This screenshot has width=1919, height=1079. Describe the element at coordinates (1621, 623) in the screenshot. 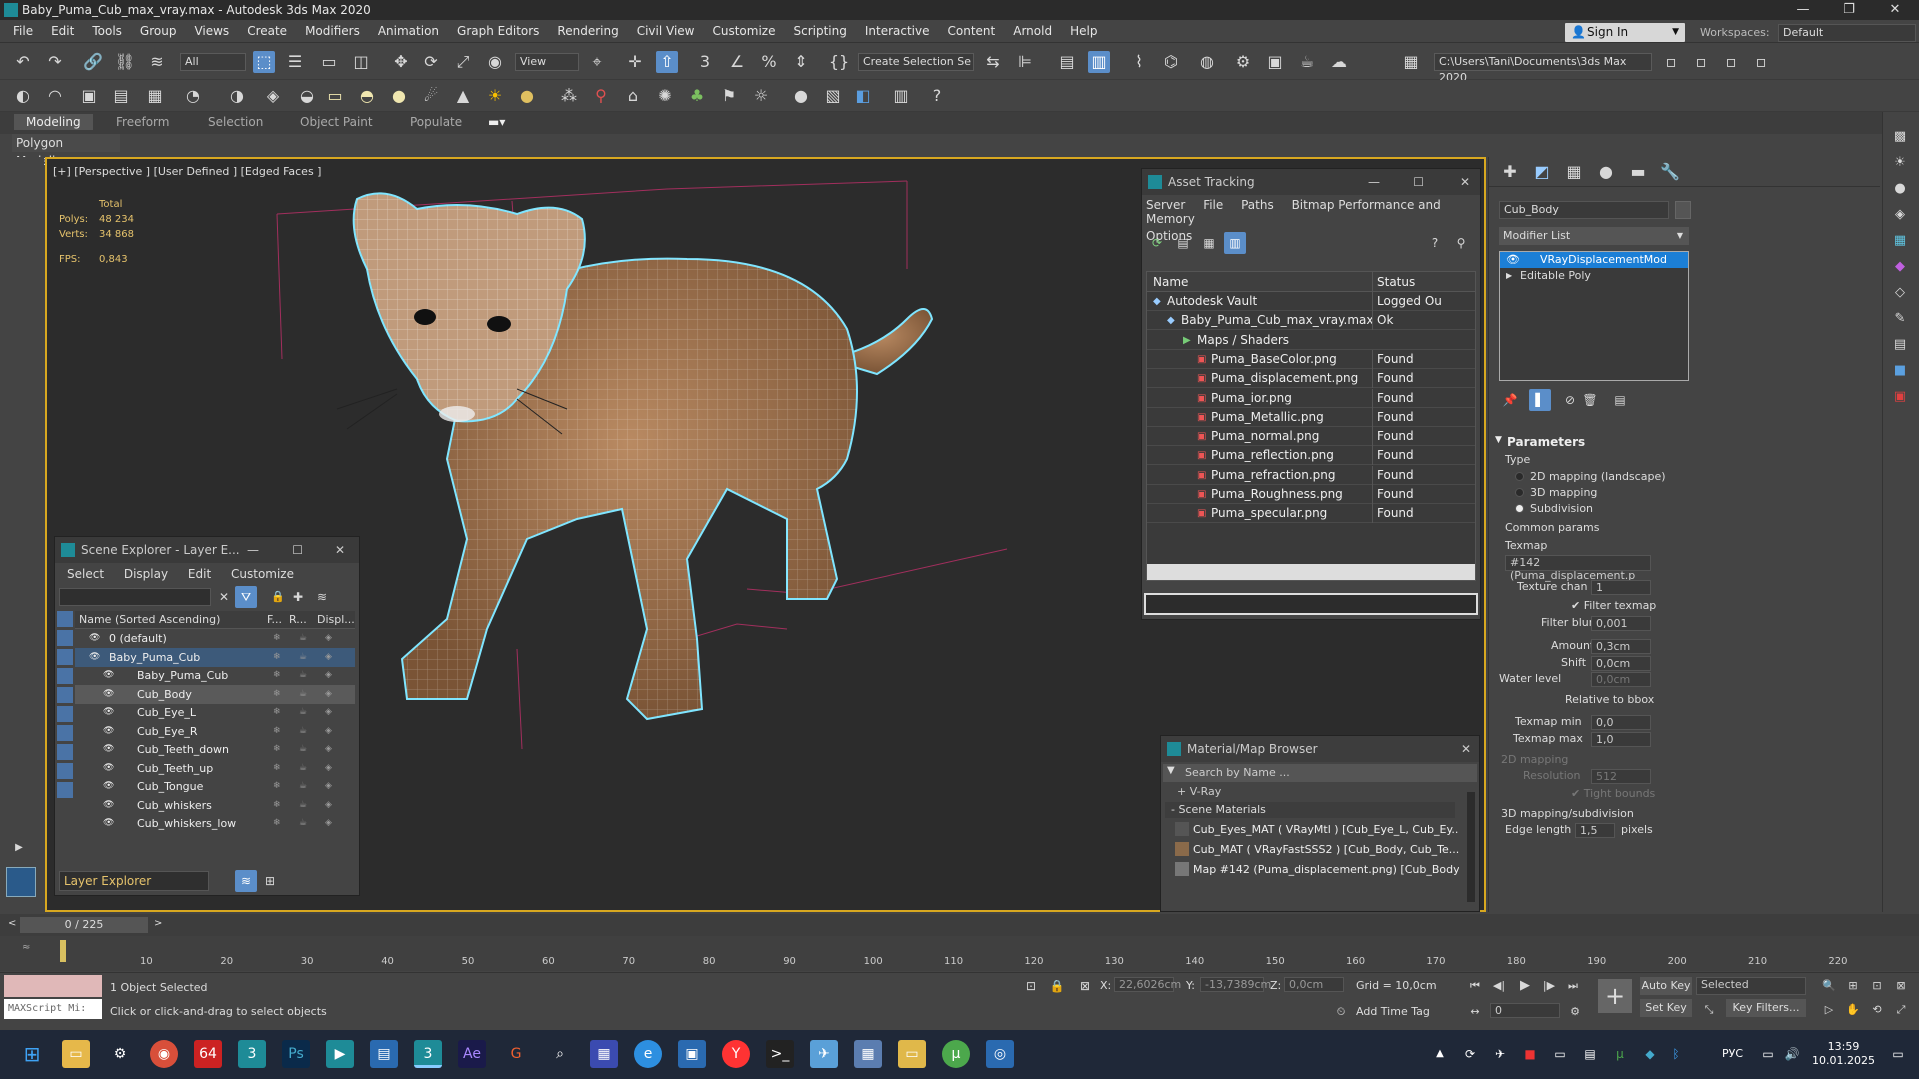

I see `filter-blur-spinner: 0,001` at that location.